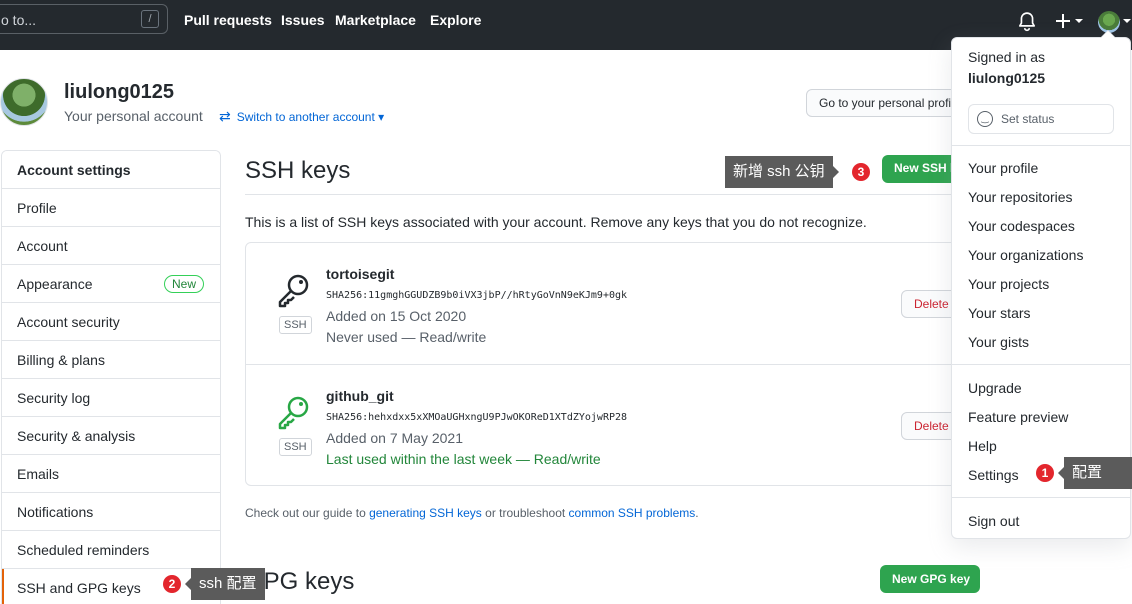 Image resolution: width=1132 pixels, height=604 pixels. Describe the element at coordinates (55, 512) in the screenshot. I see `sidebar-item-label: Notifications` at that location.